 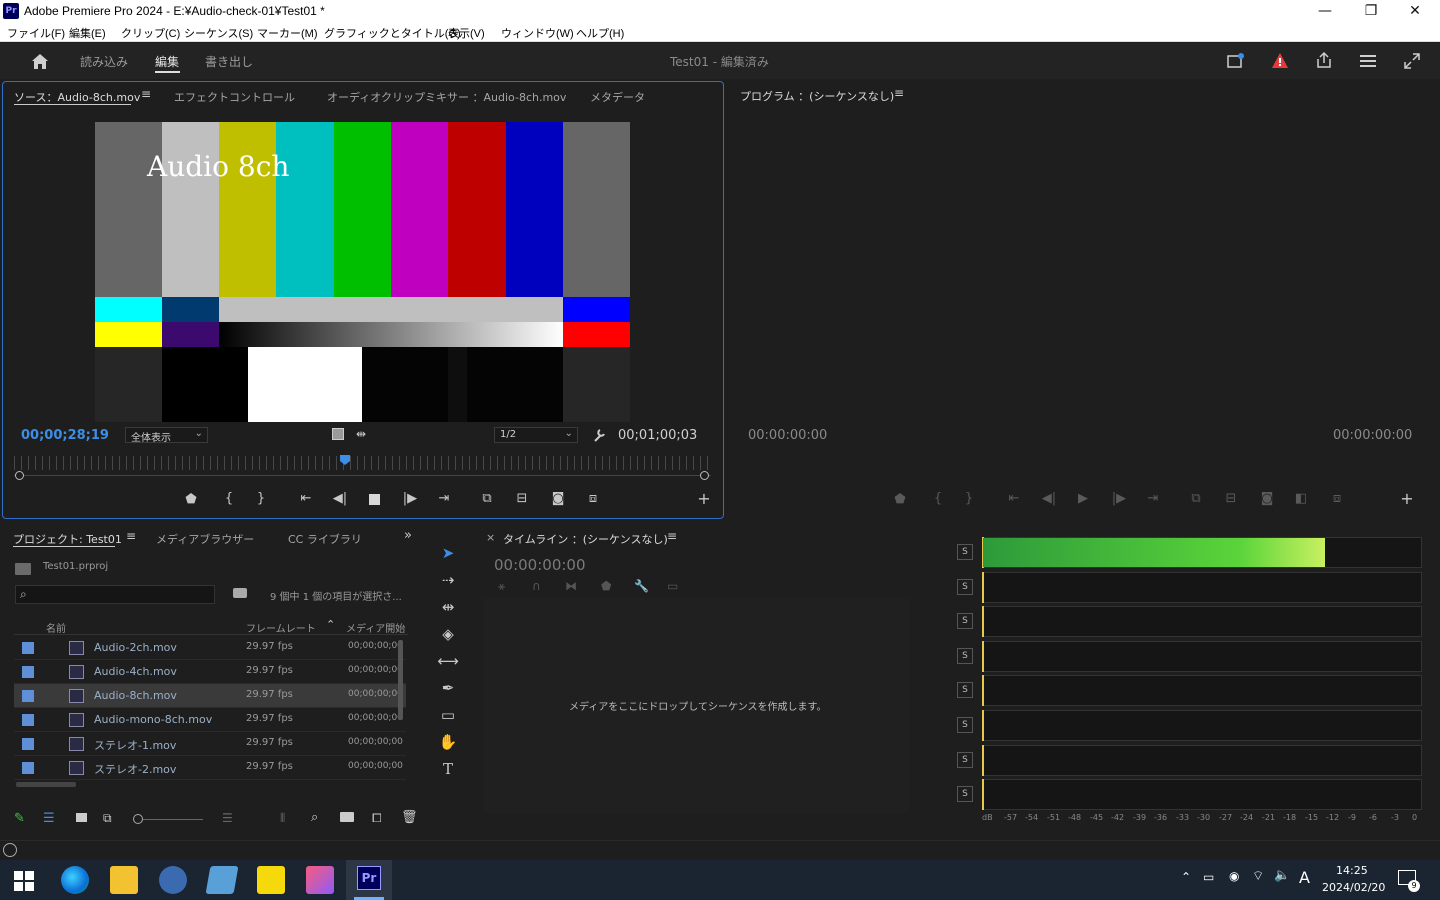 What do you see at coordinates (448, 742) in the screenshot?
I see `hand-tool-icon: ✋` at bounding box center [448, 742].